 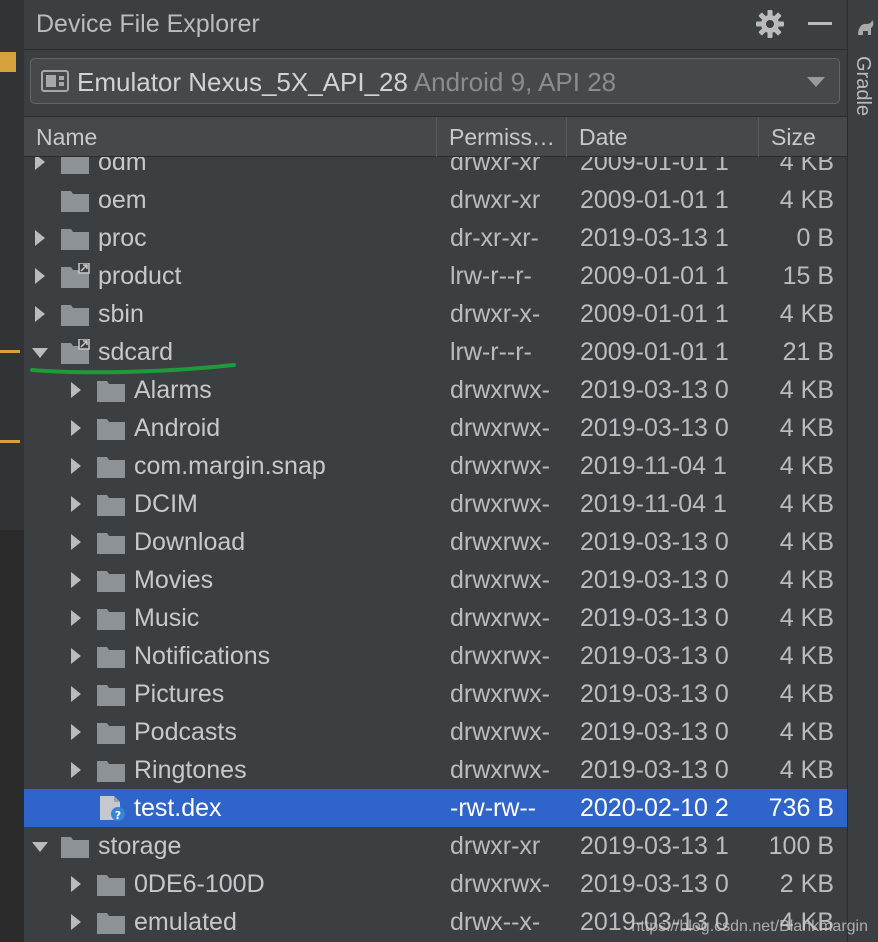 I want to click on annotation-underline, so click(x=133, y=369).